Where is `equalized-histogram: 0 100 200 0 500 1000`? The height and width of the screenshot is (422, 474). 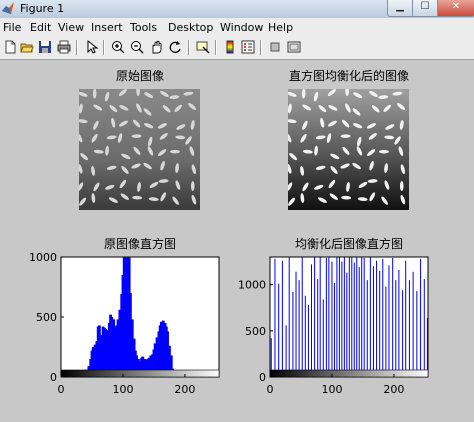 equalized-histogram: 0 100 200 0 500 1000 is located at coordinates (333, 326).